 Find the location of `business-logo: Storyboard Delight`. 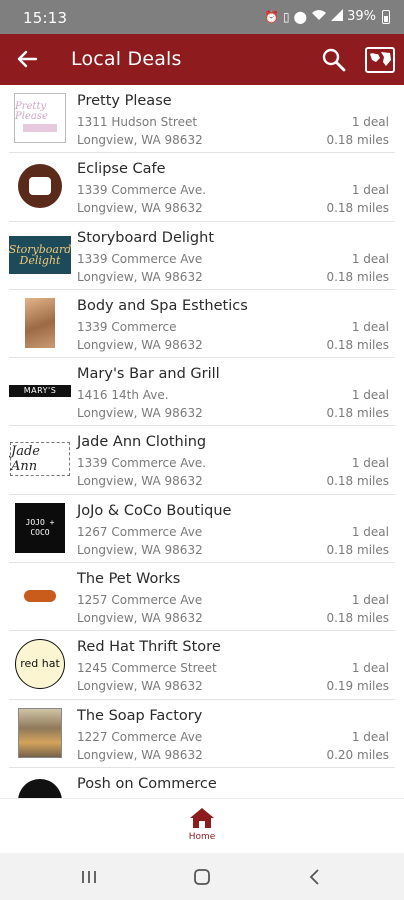

business-logo: Storyboard Delight is located at coordinates (40, 255).